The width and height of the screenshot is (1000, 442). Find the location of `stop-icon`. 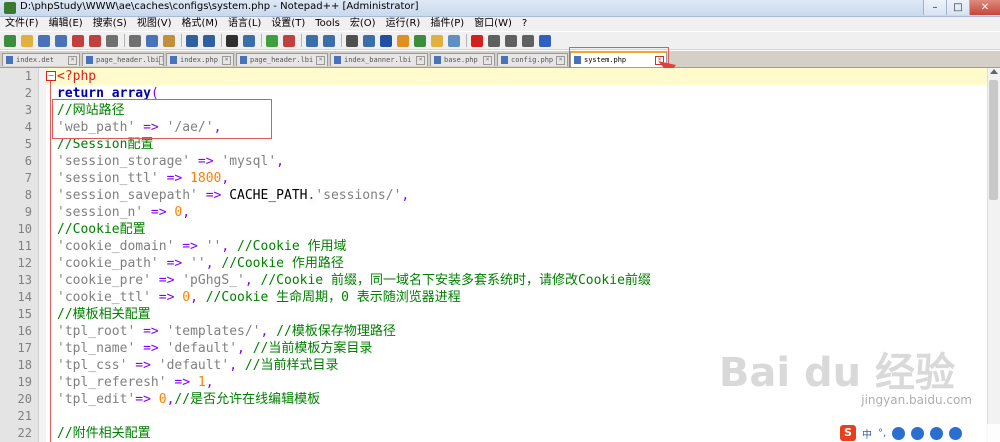

stop-icon is located at coordinates (494, 40).